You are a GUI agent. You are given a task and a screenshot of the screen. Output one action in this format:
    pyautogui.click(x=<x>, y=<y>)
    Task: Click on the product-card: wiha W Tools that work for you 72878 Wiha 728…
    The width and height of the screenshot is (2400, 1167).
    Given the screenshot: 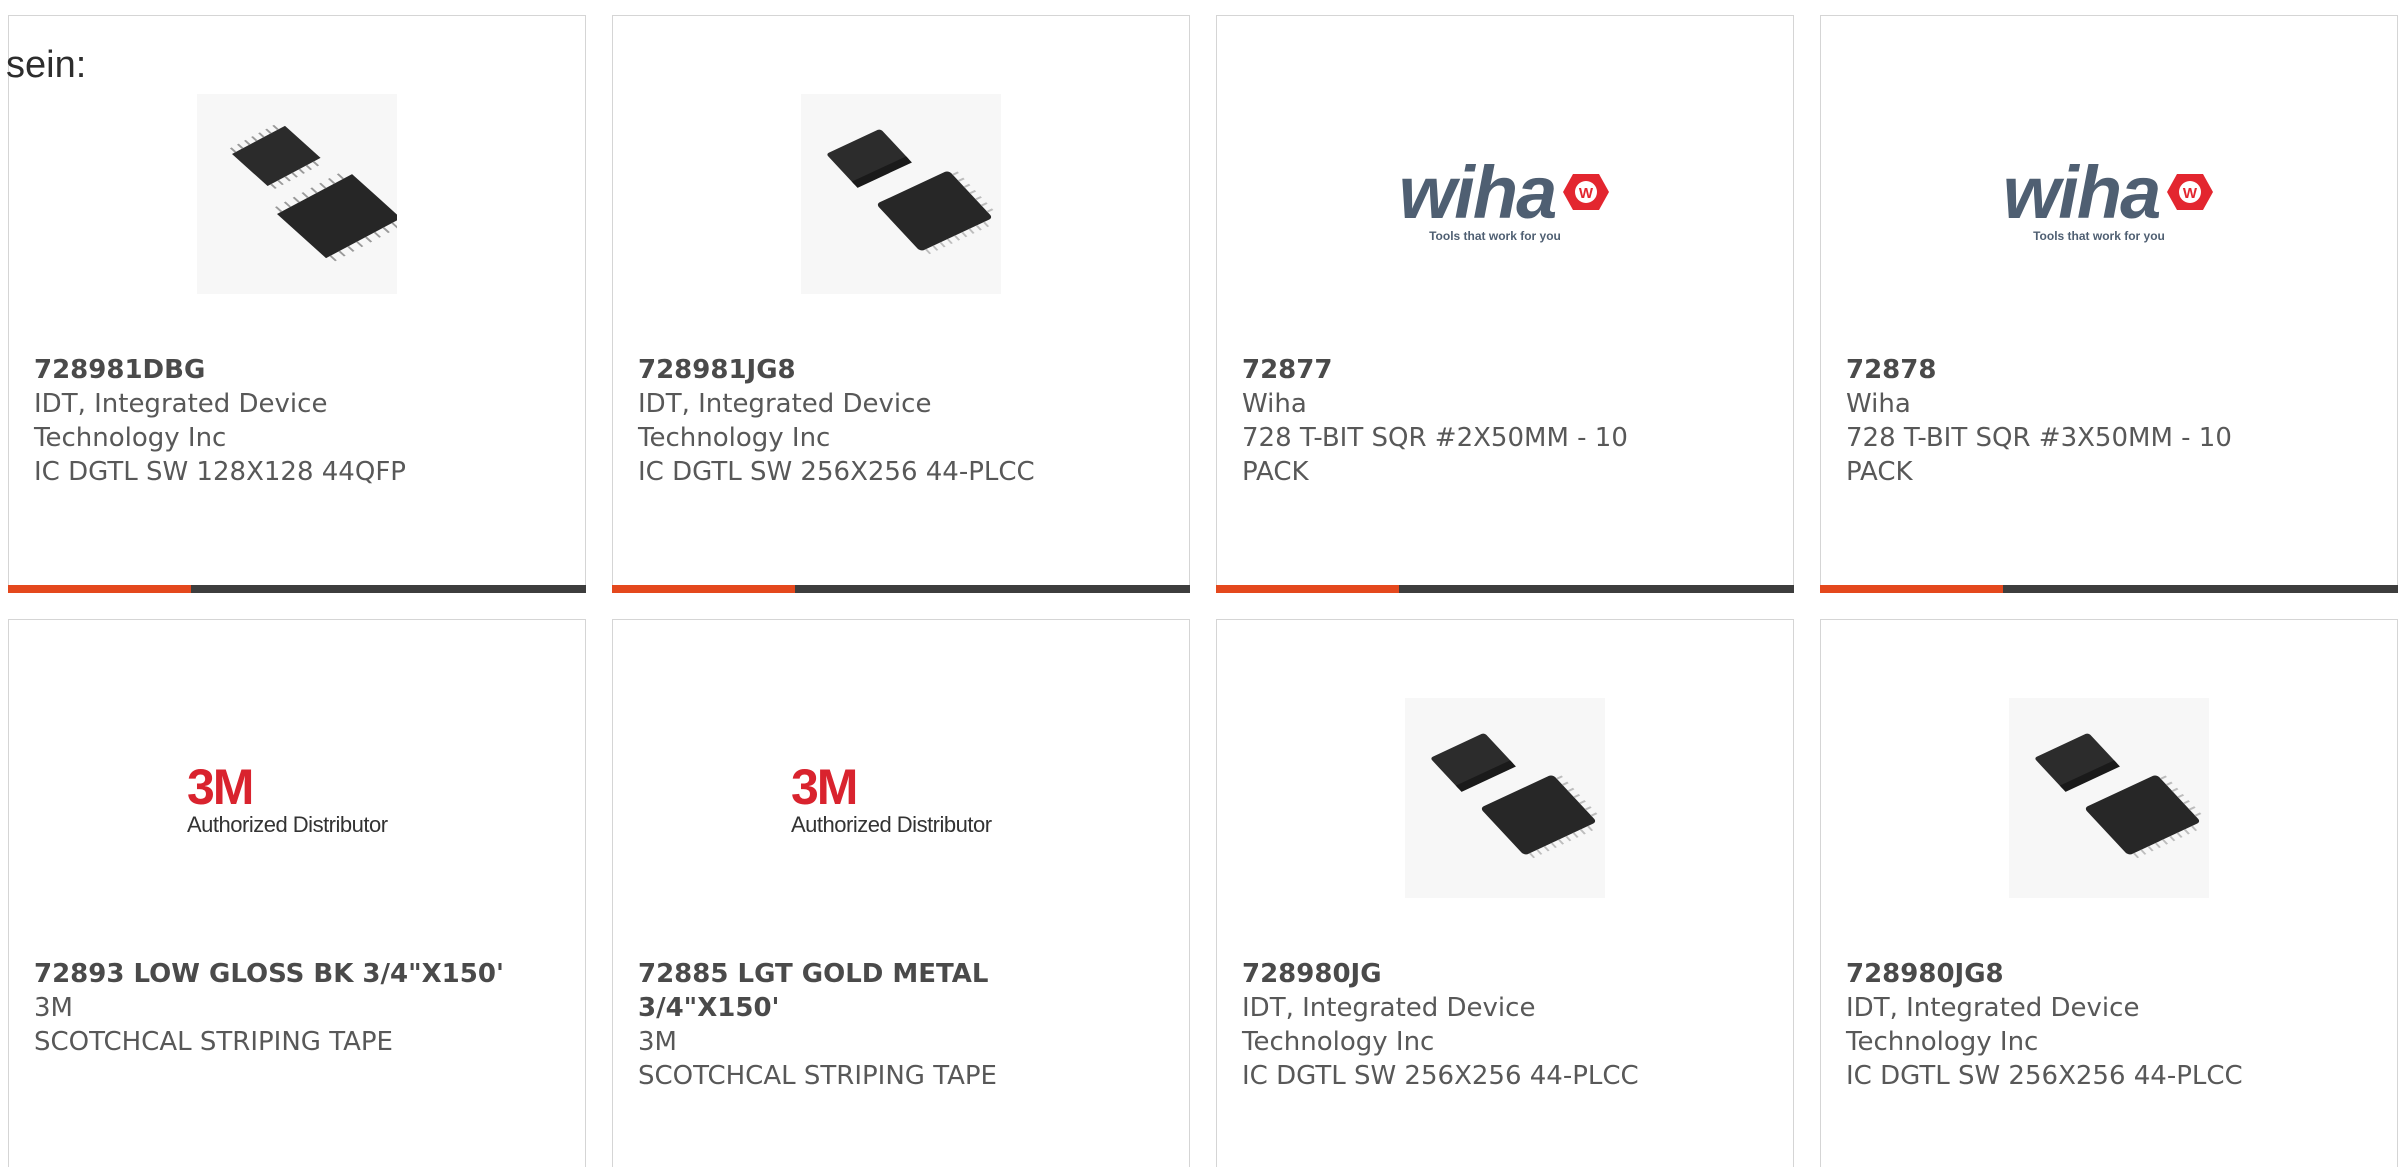 What is the action you would take?
    pyautogui.click(x=2109, y=304)
    